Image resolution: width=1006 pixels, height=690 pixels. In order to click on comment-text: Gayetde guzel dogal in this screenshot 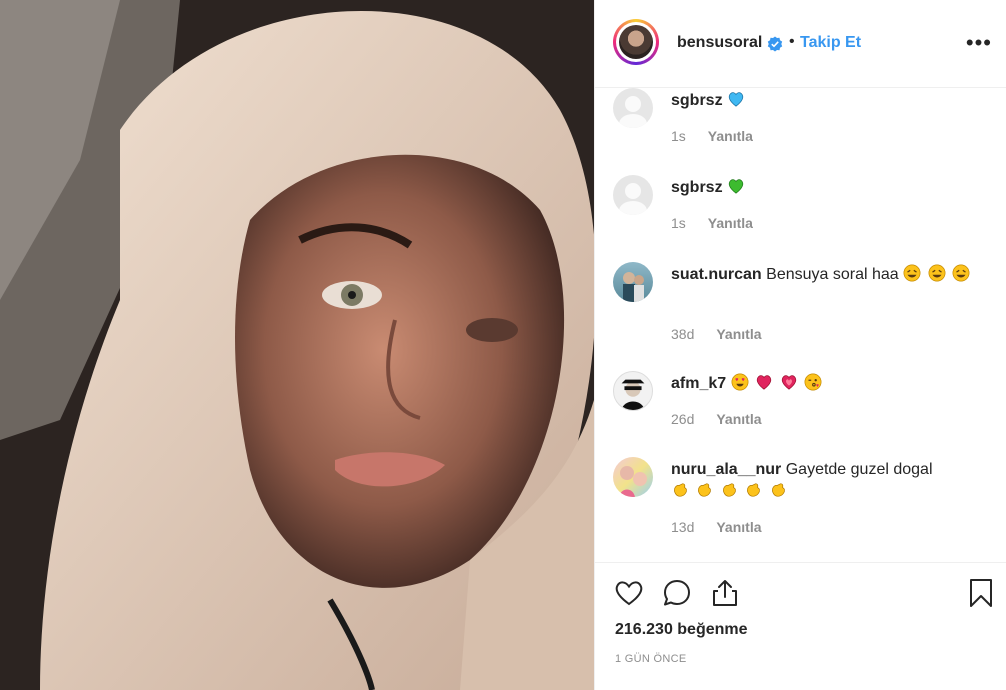, I will do `click(859, 469)`.